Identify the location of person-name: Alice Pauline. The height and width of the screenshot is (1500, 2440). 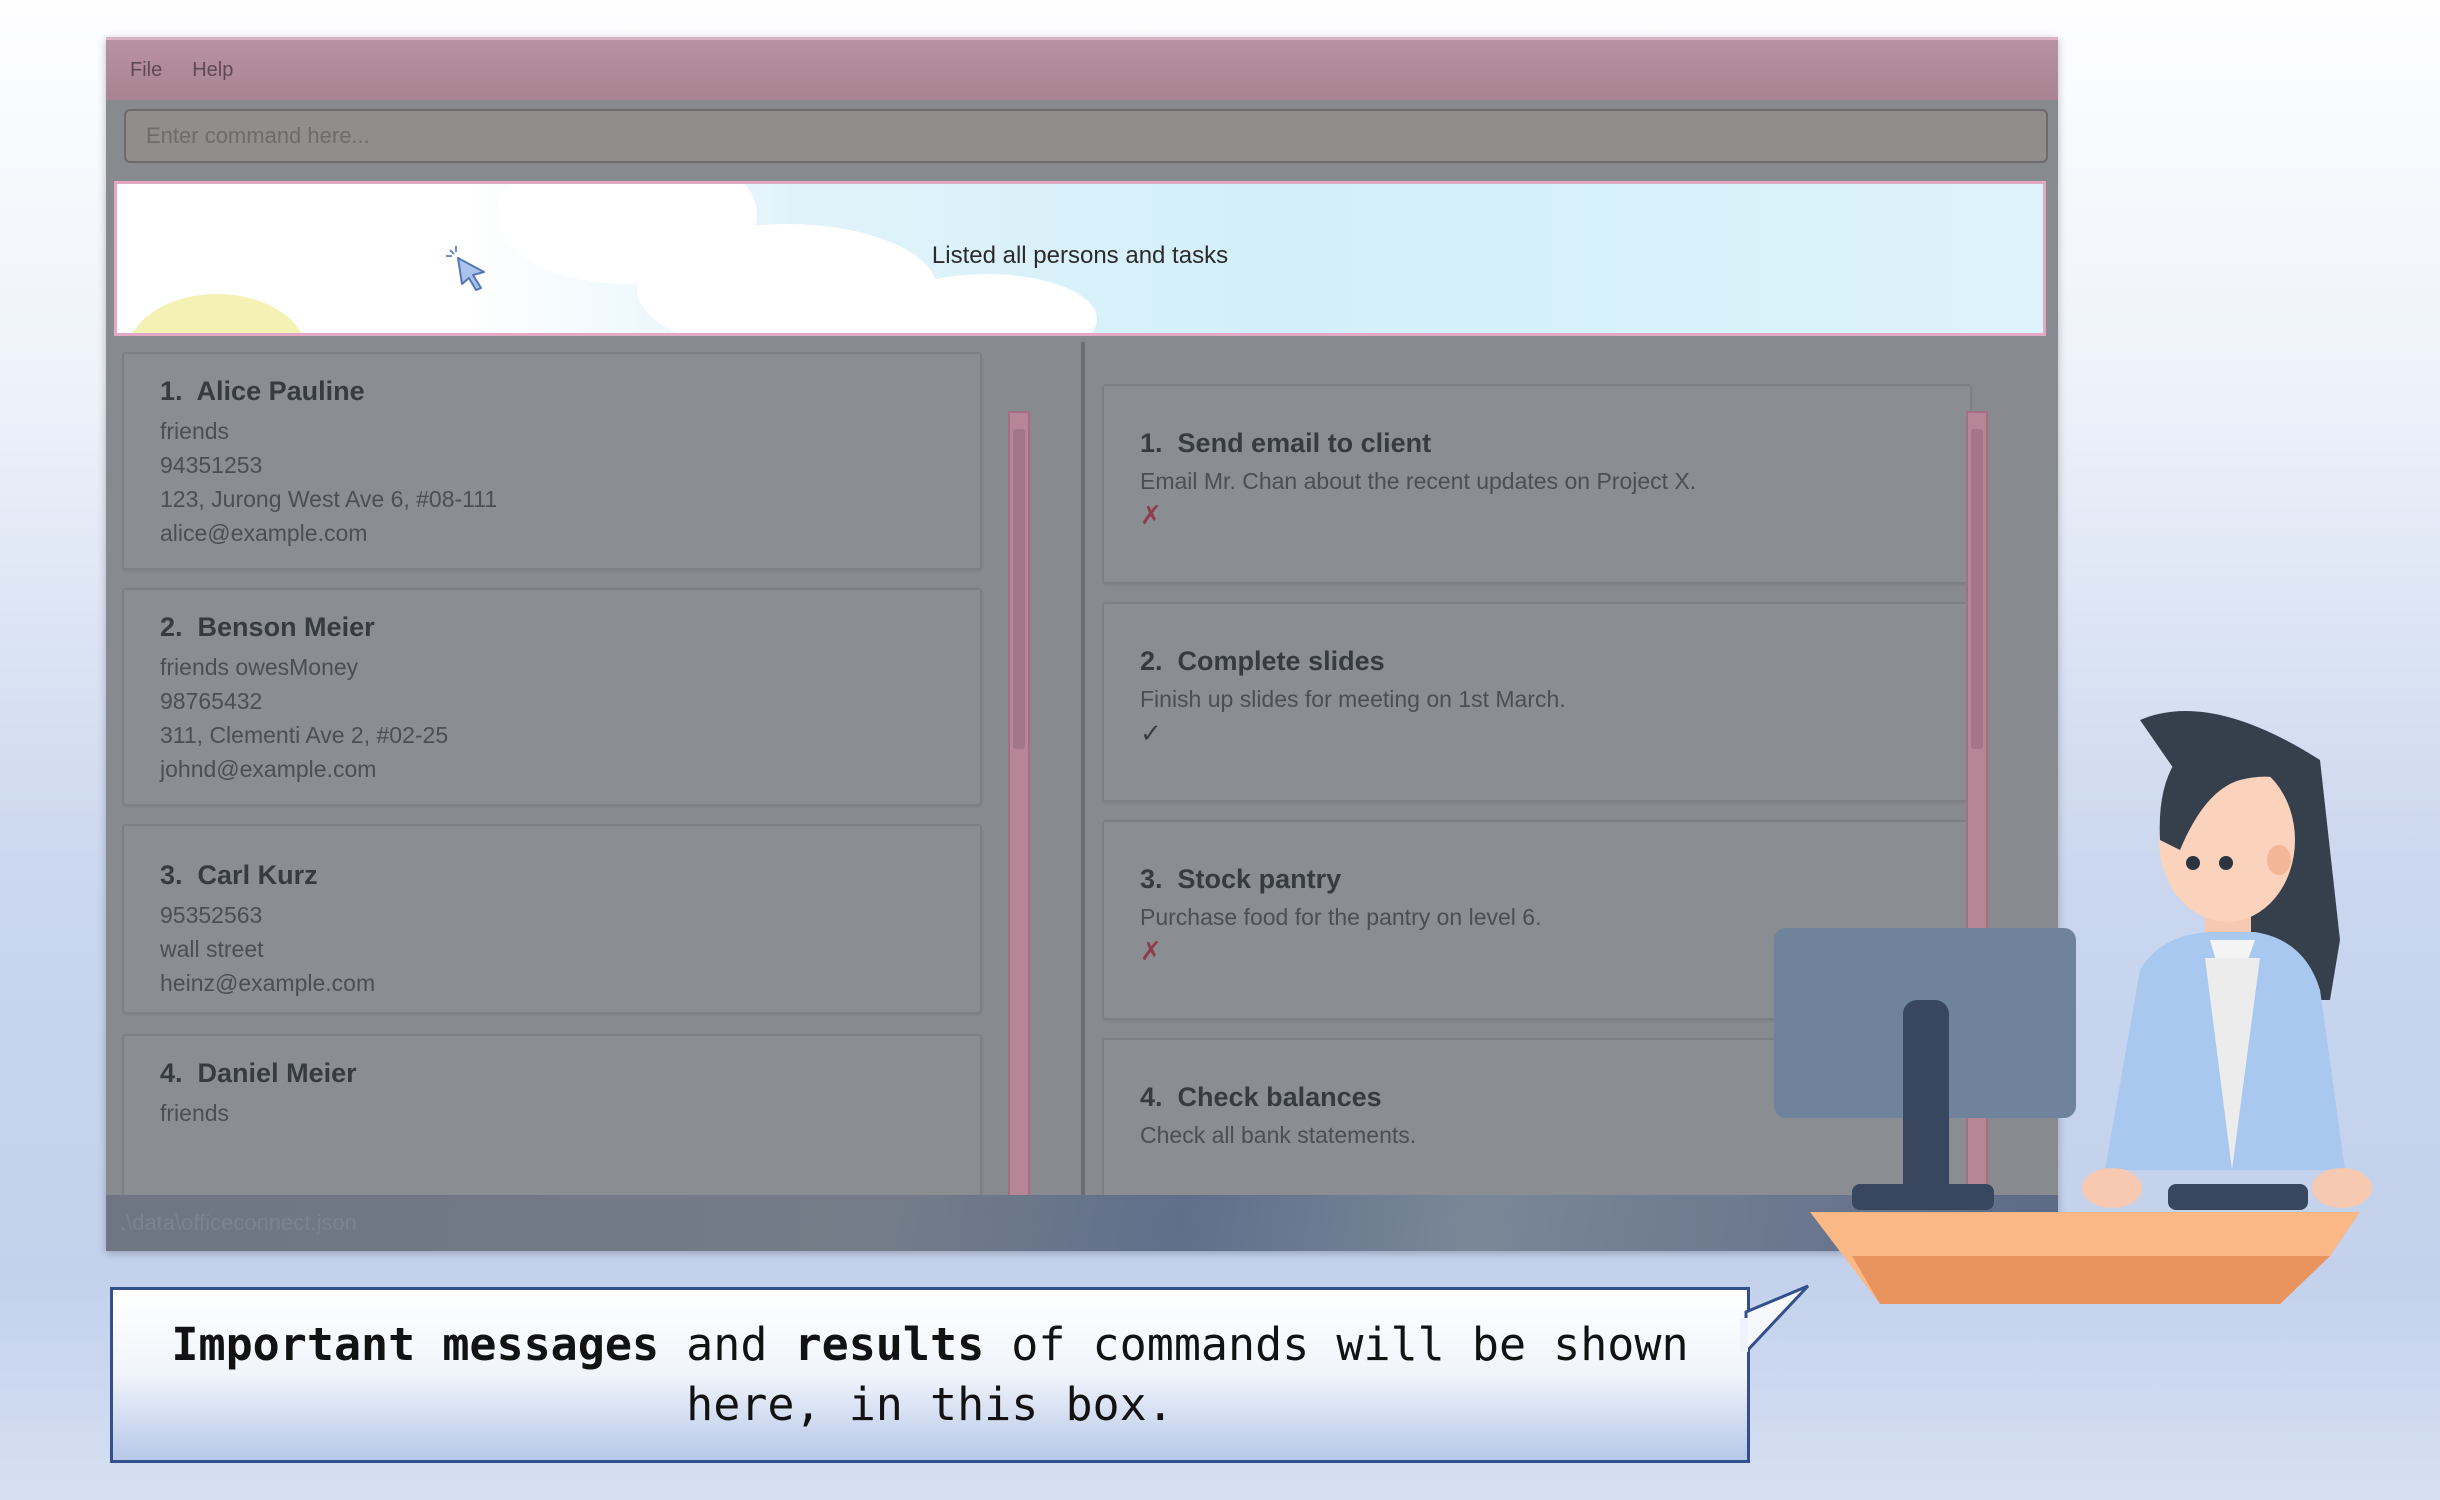
(280, 391).